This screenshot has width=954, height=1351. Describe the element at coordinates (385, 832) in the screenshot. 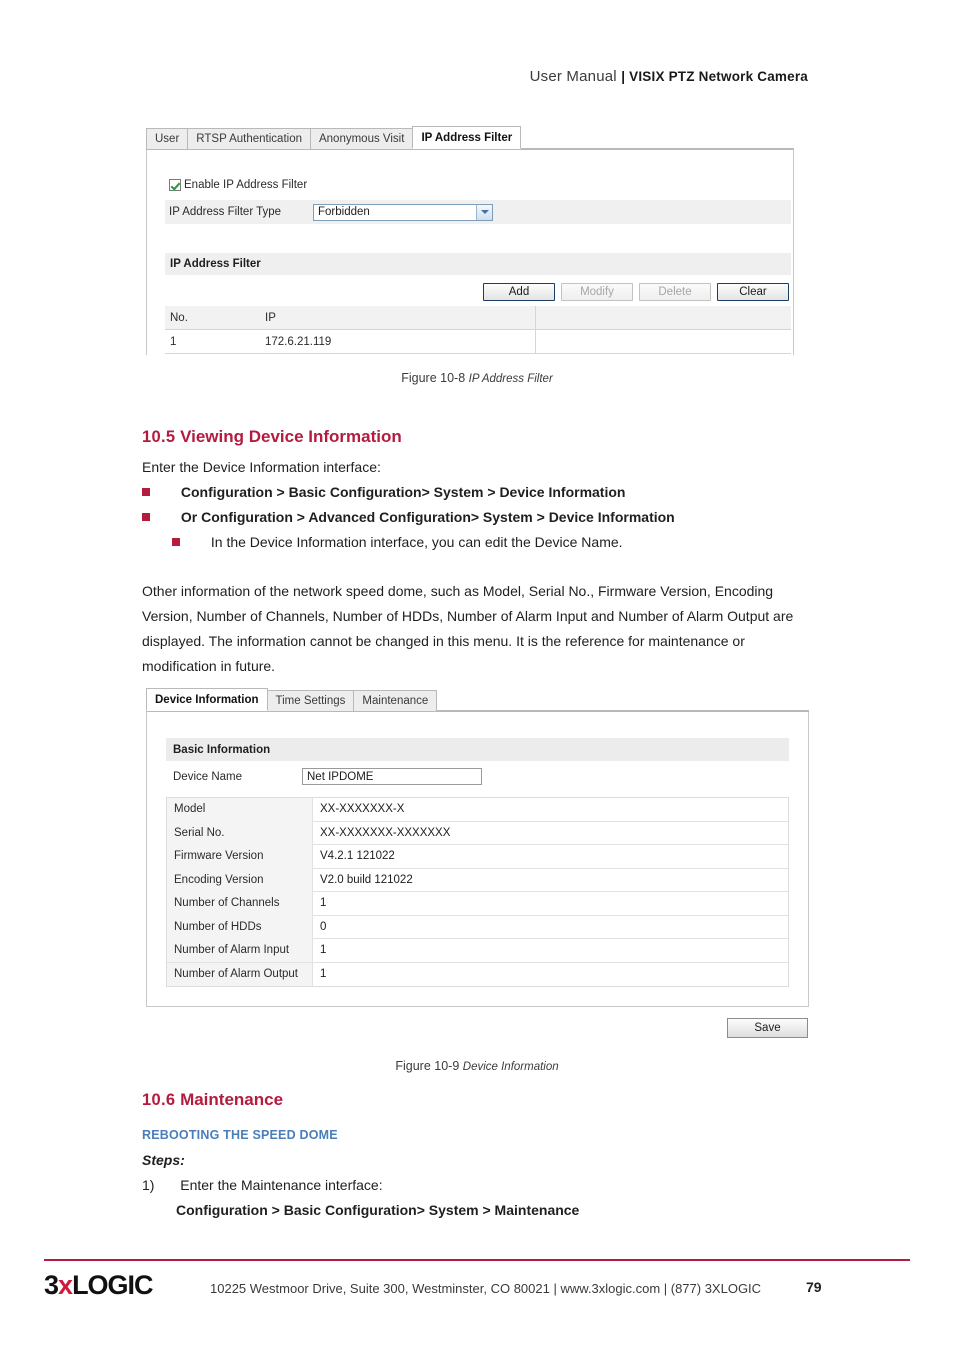

I see `row-value-serial-no: XX-XXXXXXX-XXXXXXX` at that location.